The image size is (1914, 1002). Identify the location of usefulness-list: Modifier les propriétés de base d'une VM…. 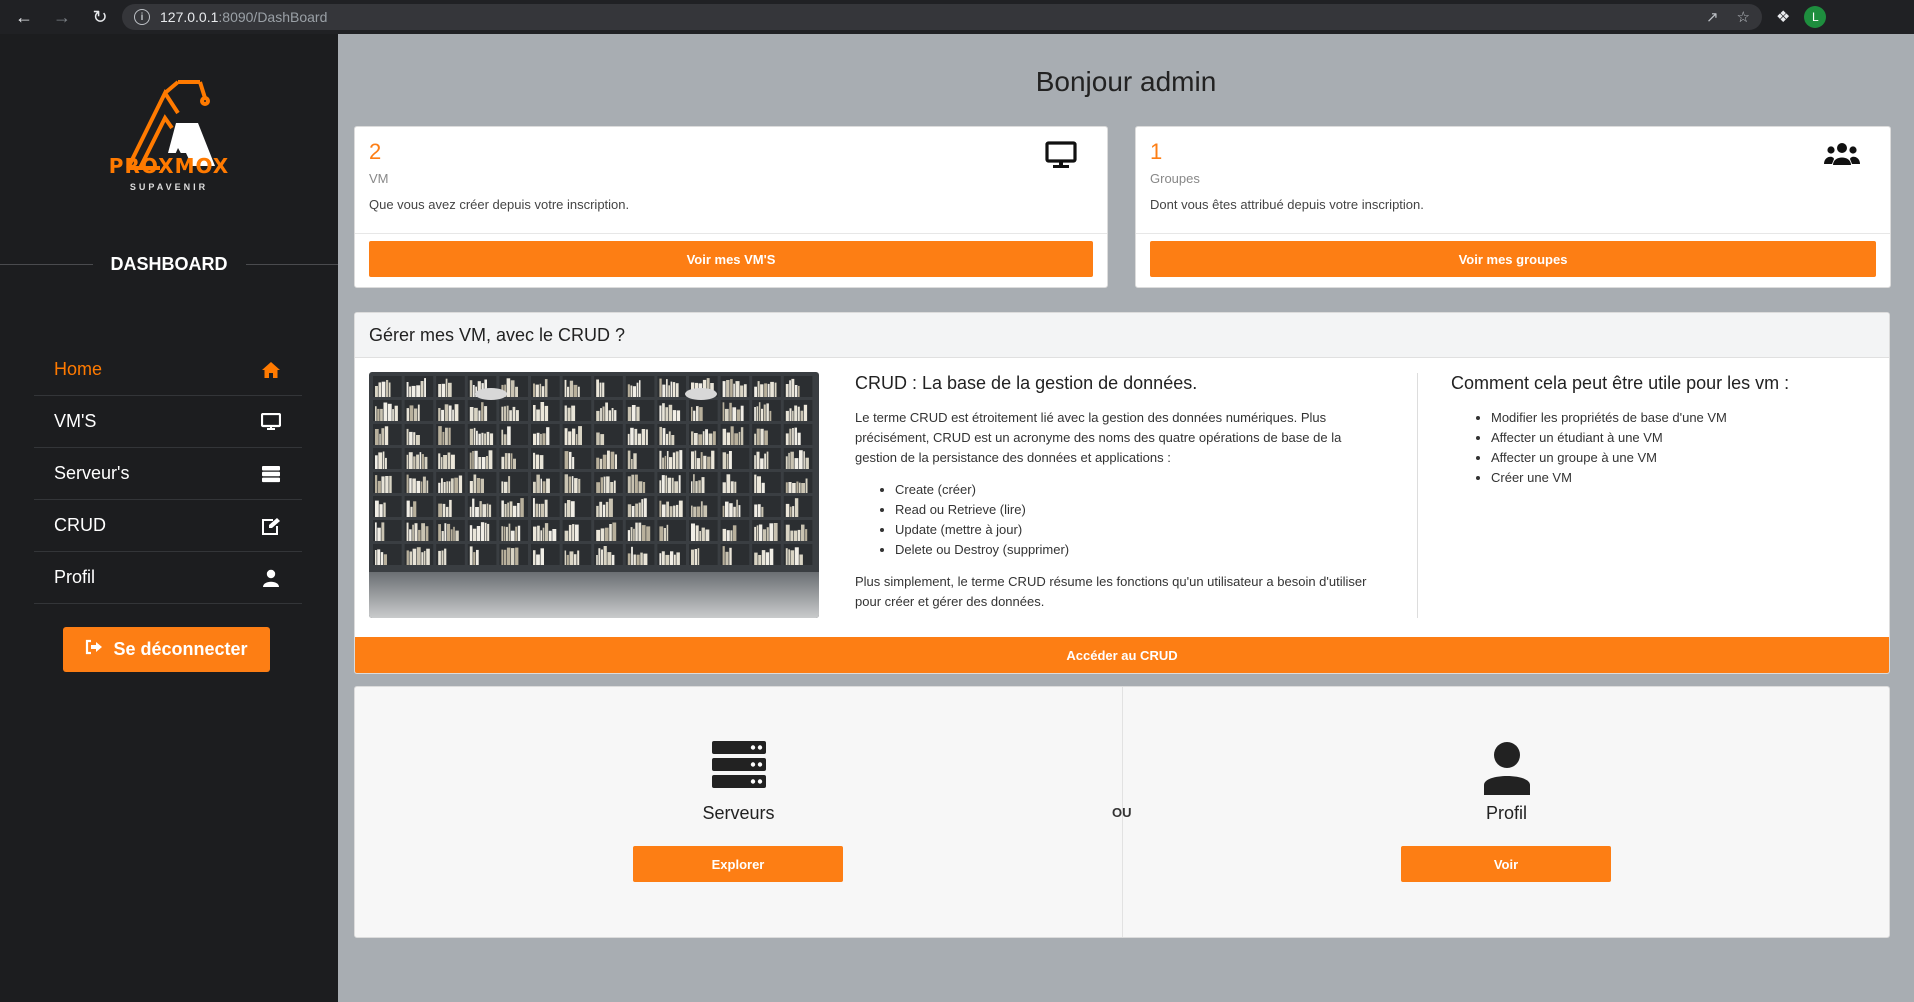
(1681, 448).